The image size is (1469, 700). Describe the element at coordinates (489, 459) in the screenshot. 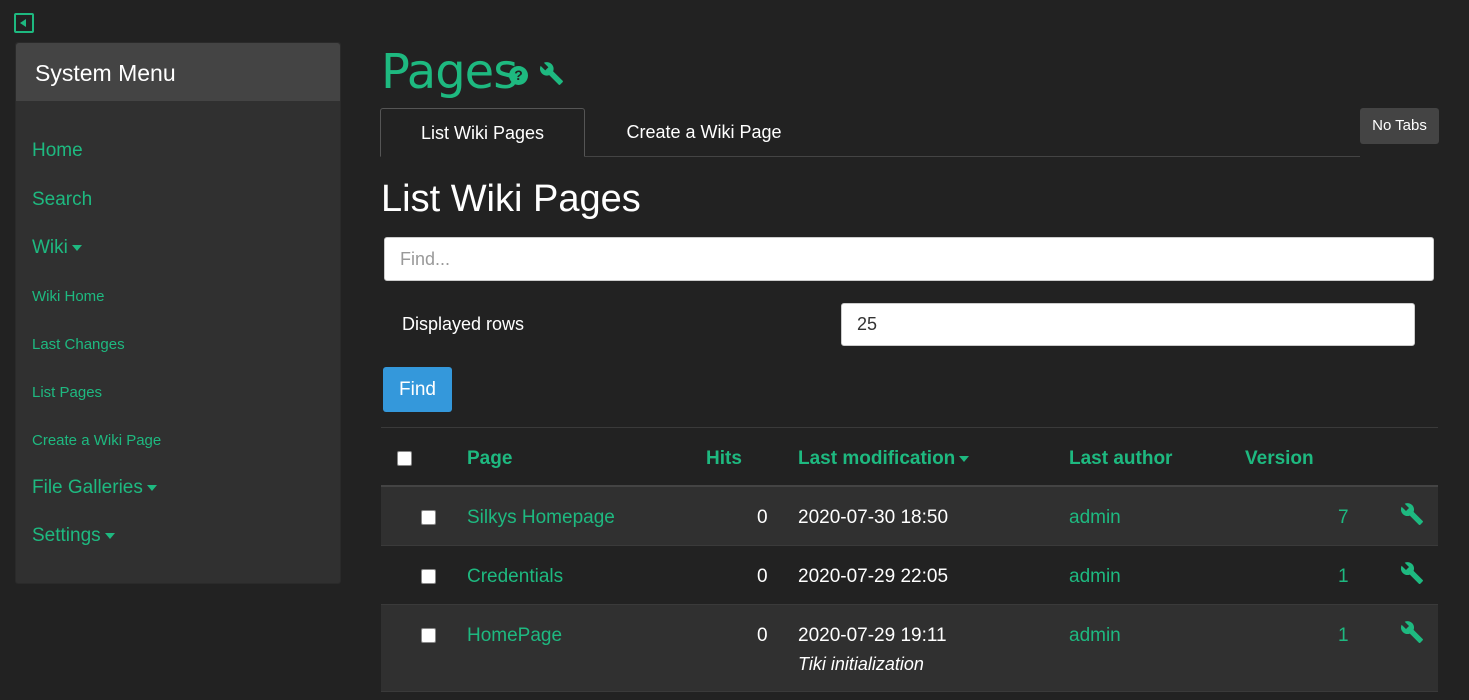

I see `column-header-page: Page` at that location.